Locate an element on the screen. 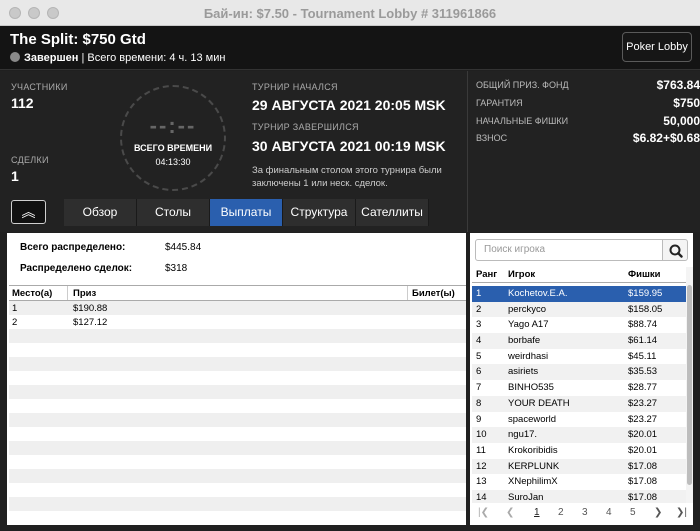  player-row: 13 XNephilimX $17.08 is located at coordinates (579, 482).